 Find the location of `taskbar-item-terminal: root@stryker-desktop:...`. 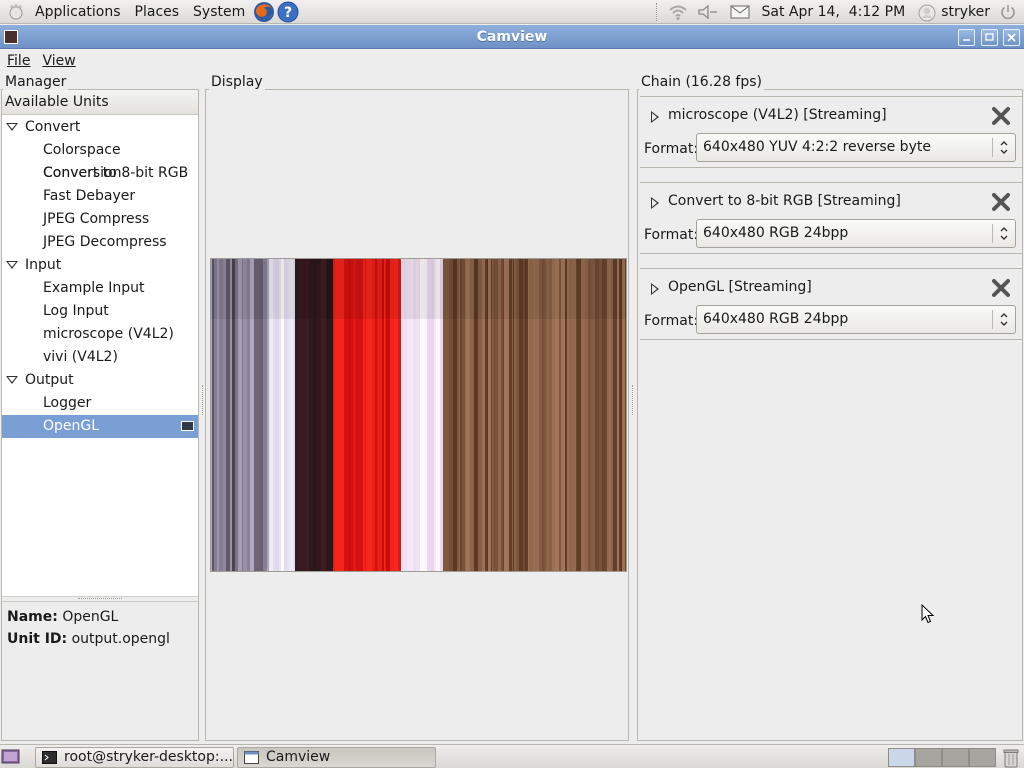

taskbar-item-terminal: root@stryker-desktop:... is located at coordinates (134, 757).